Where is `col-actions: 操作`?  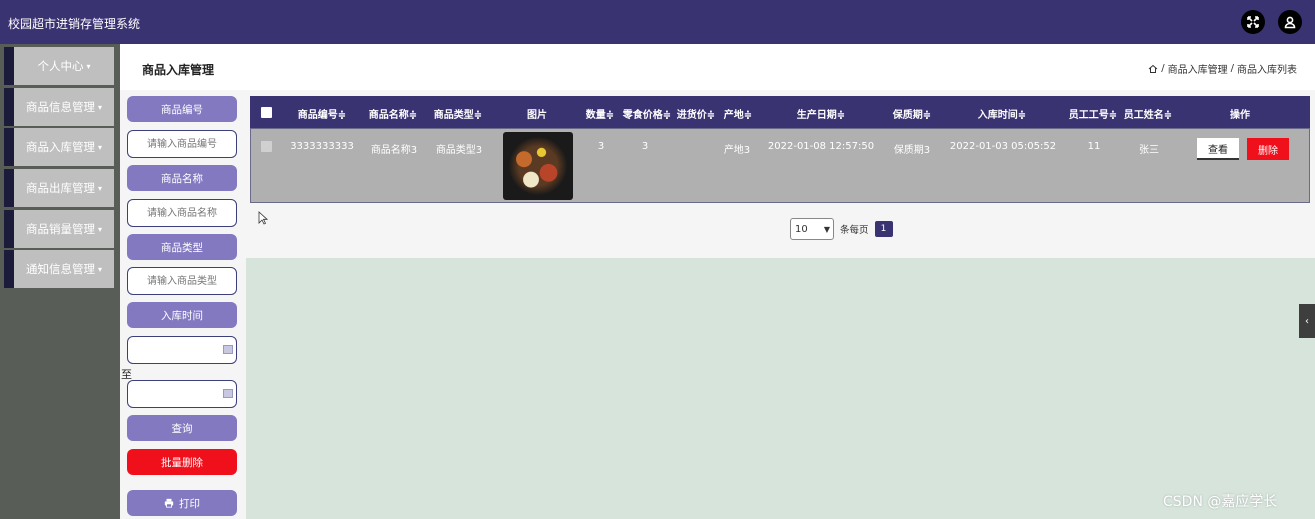
col-actions: 操作 is located at coordinates (1240, 115).